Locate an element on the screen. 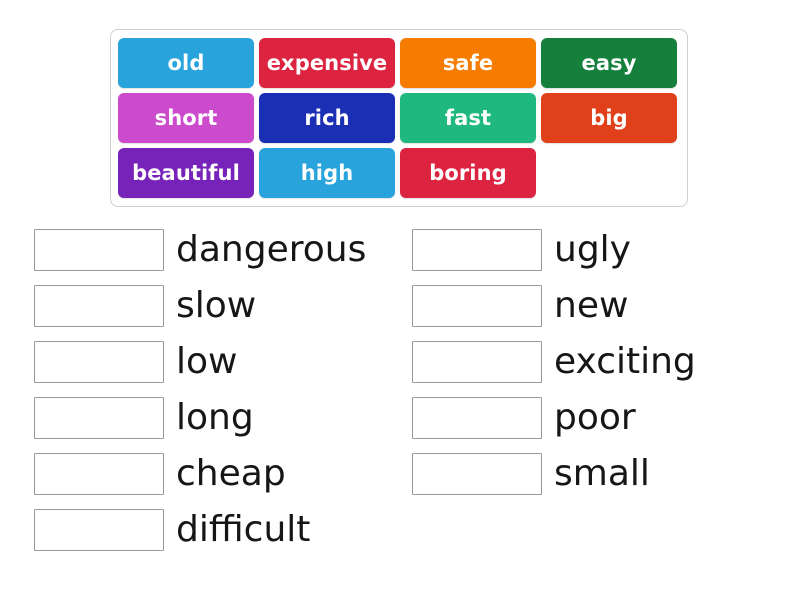  answer-label-new: new is located at coordinates (591, 305).